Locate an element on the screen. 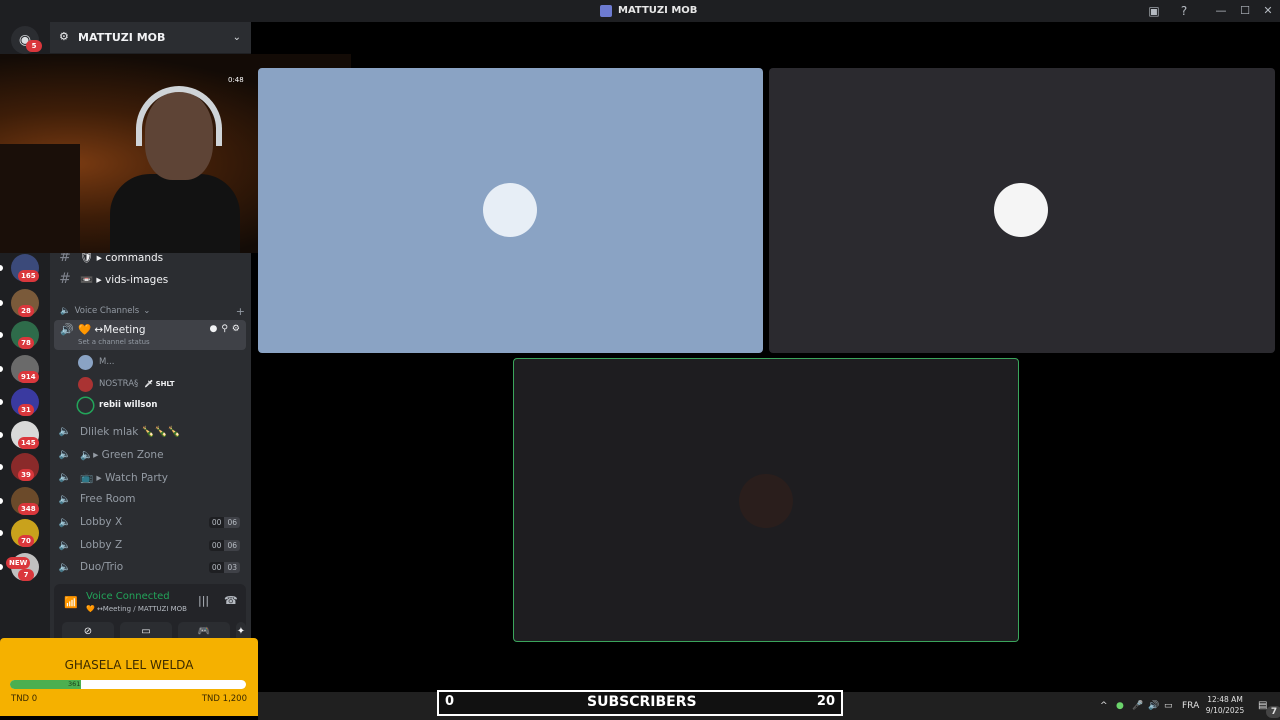 The height and width of the screenshot is (720, 1280). limit-max: 03 is located at coordinates (232, 567).